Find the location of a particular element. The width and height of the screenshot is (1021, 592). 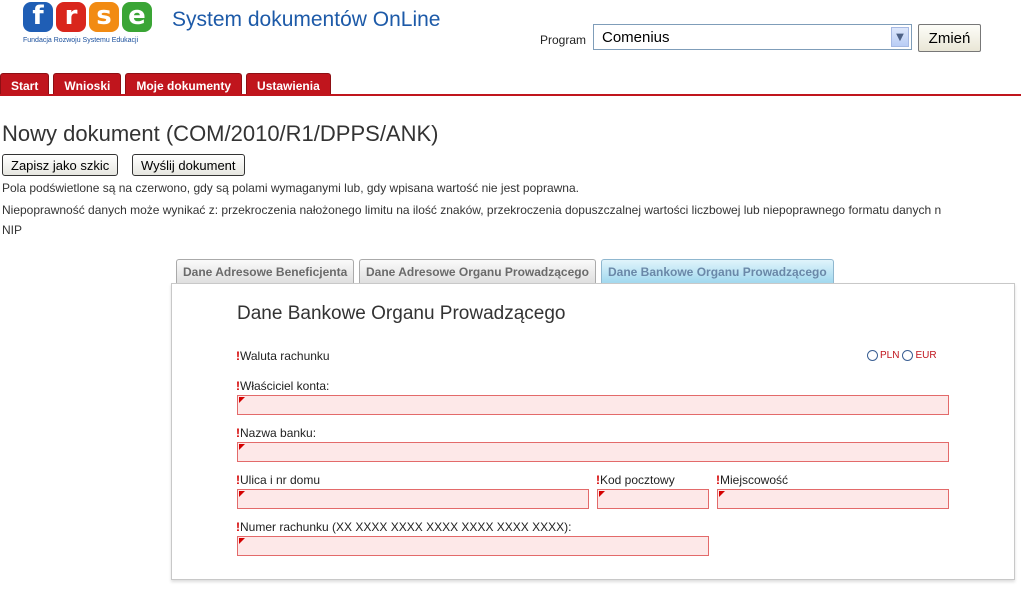

postcode-label-text: Kod pocztowy is located at coordinates (637, 480).